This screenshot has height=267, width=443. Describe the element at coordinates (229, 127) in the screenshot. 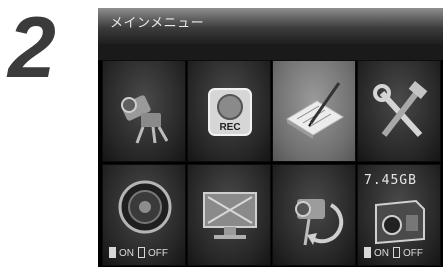

I see `rec-label: REC` at that location.